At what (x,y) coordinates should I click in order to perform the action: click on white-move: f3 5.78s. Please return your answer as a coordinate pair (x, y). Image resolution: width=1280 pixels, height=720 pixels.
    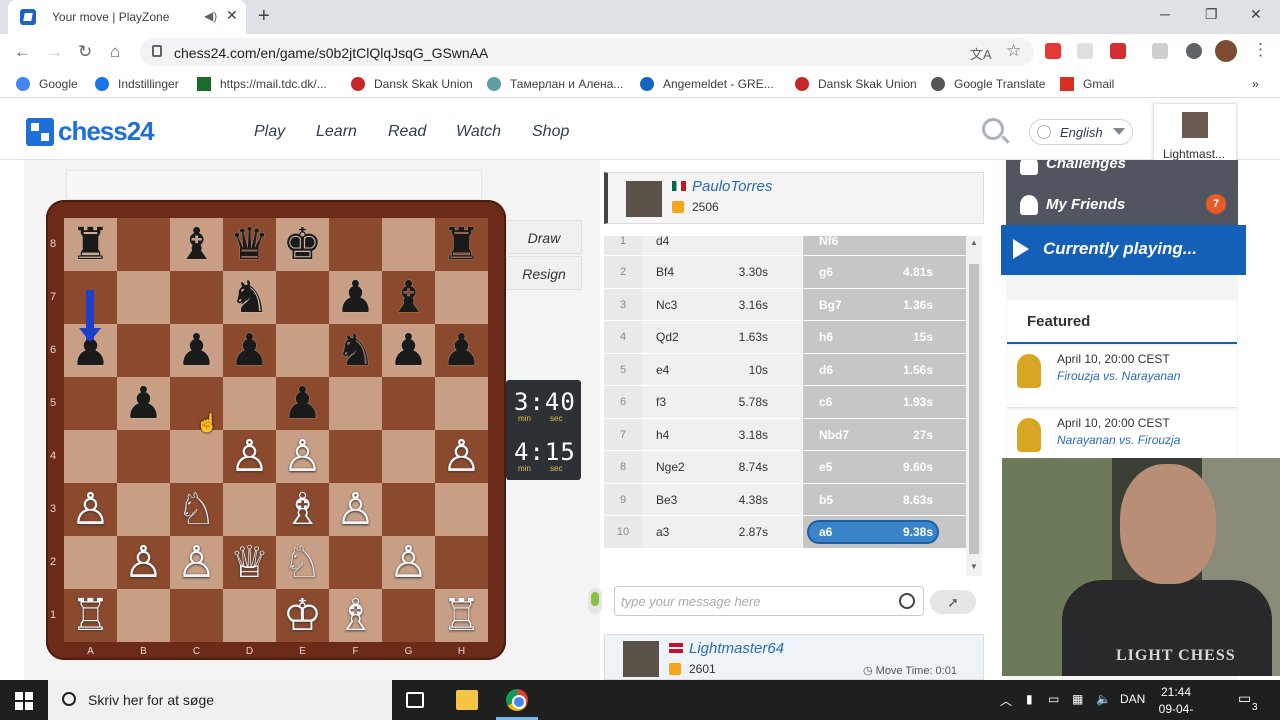
    Looking at the image, I should click on (722, 402).